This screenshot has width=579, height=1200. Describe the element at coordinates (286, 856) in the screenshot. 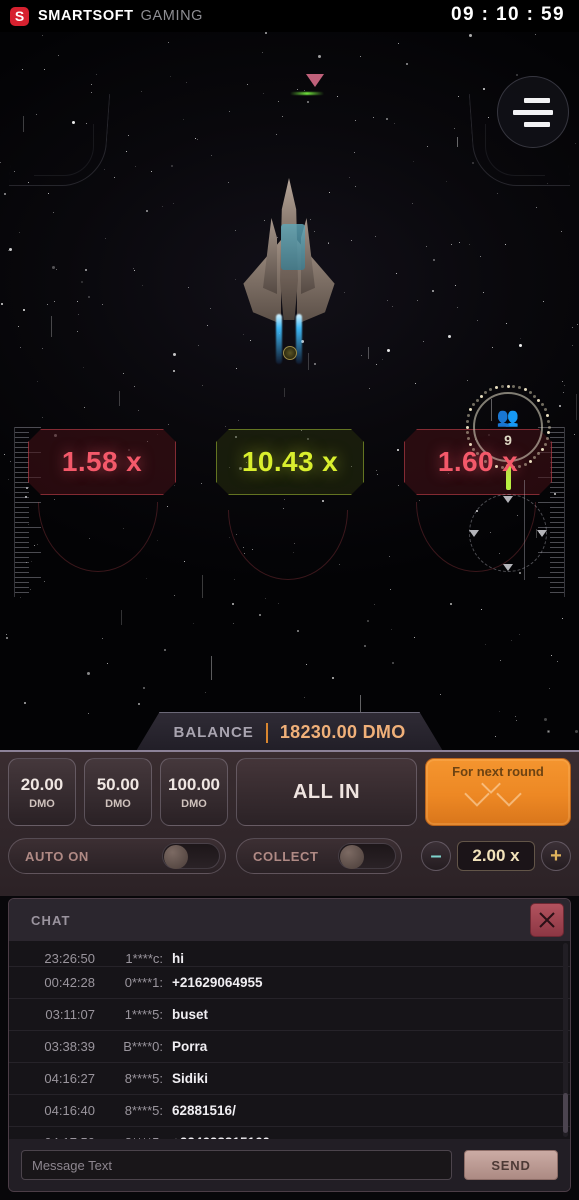

I see `collect-label: COLLECT` at that location.